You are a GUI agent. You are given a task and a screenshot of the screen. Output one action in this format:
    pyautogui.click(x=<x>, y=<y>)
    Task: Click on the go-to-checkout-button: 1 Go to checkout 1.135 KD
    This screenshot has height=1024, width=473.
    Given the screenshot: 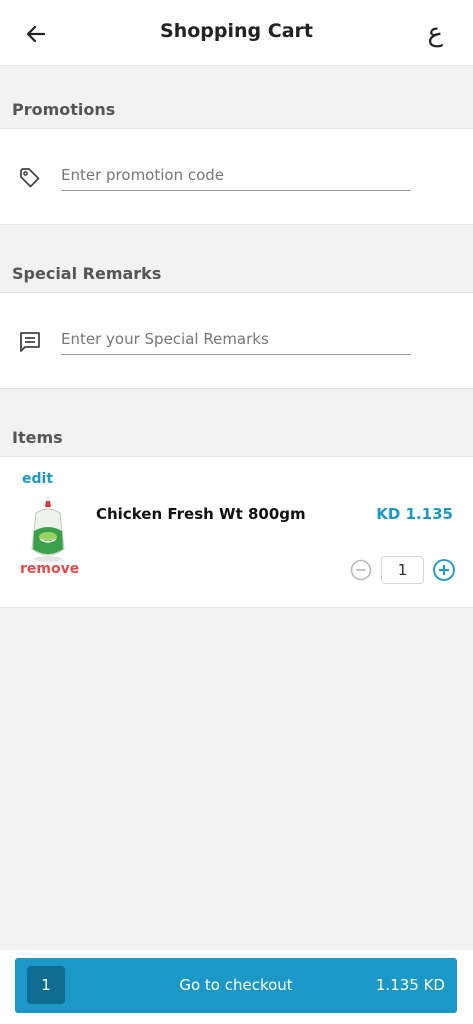 What is the action you would take?
    pyautogui.click(x=236, y=985)
    